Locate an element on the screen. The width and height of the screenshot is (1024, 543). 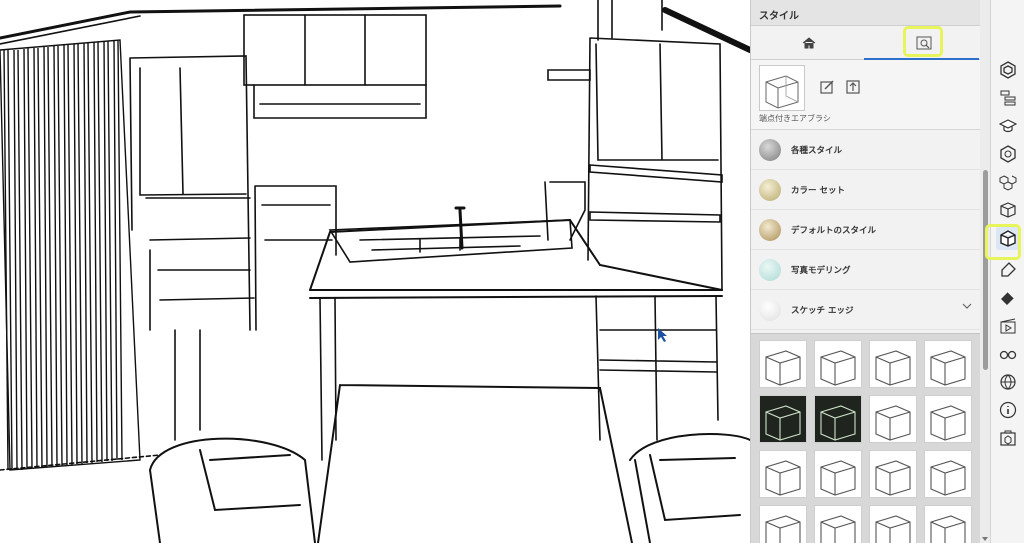
default-style-icon is located at coordinates (770, 229).